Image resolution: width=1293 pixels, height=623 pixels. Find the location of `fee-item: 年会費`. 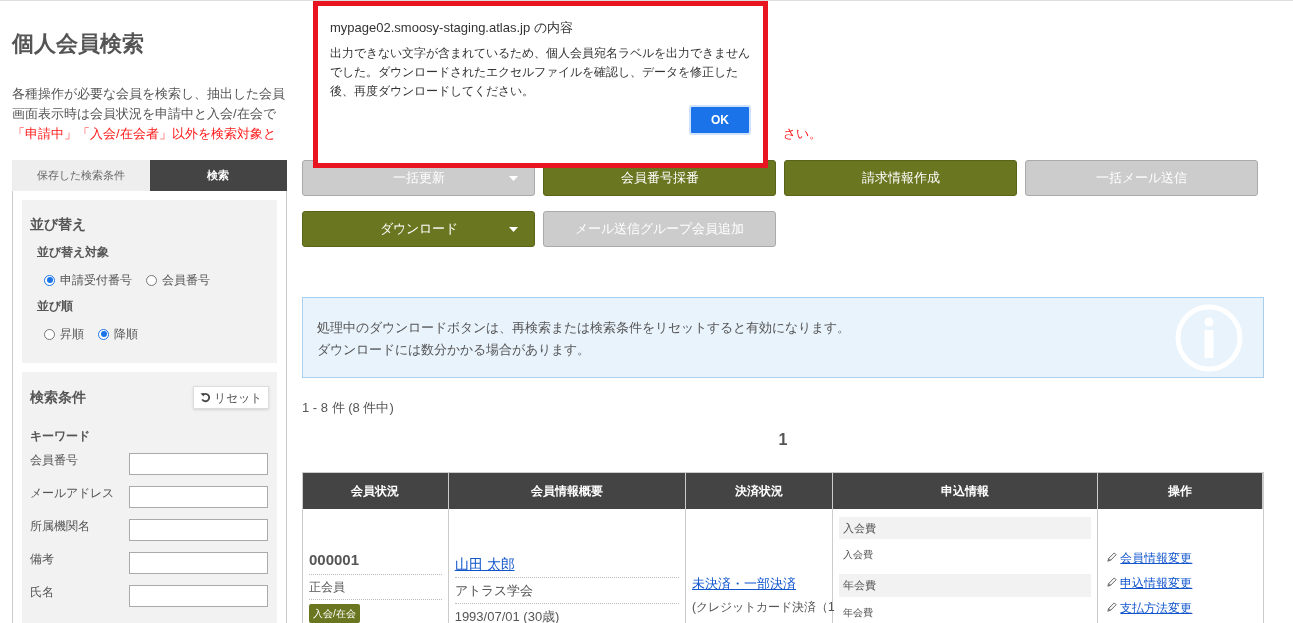

fee-item: 年会費 is located at coordinates (858, 612).